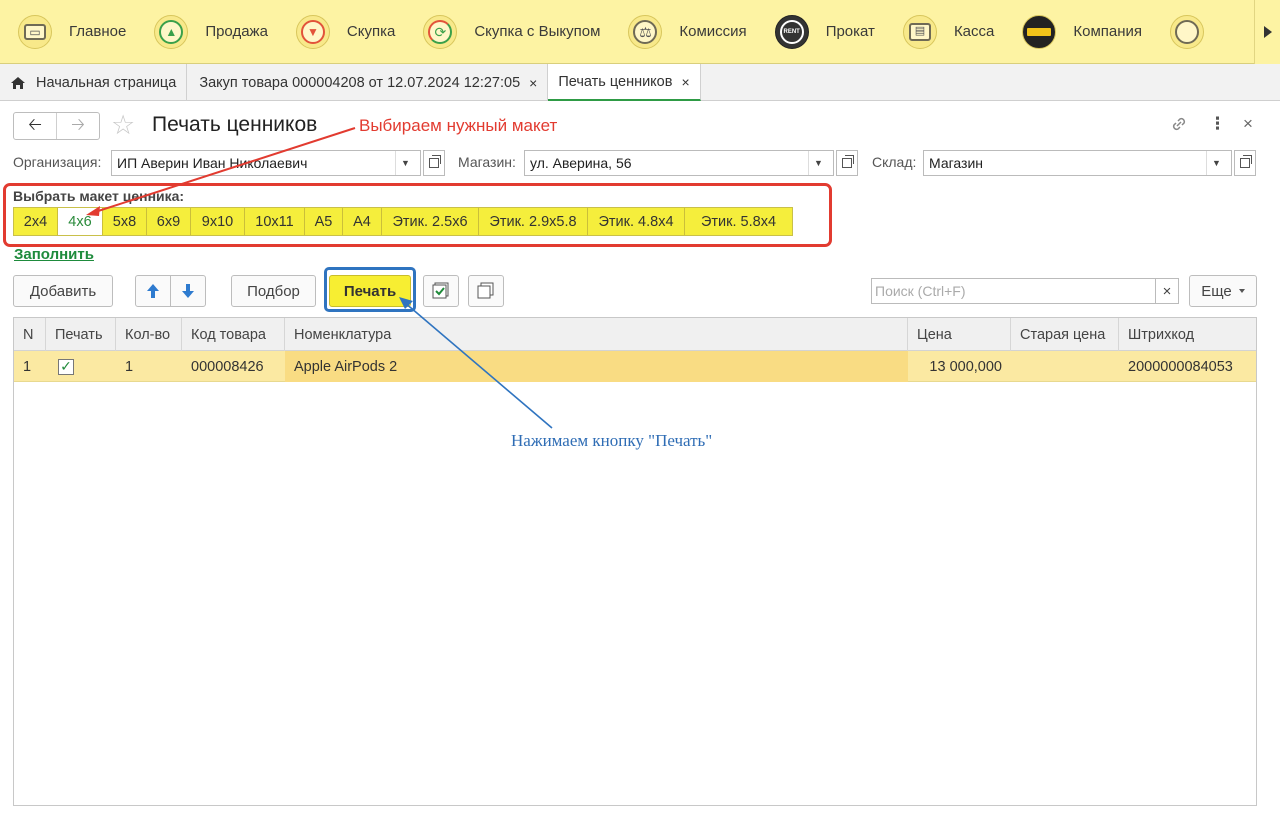 This screenshot has width=1280, height=825. I want to click on more-button: Еще, so click(1223, 291).